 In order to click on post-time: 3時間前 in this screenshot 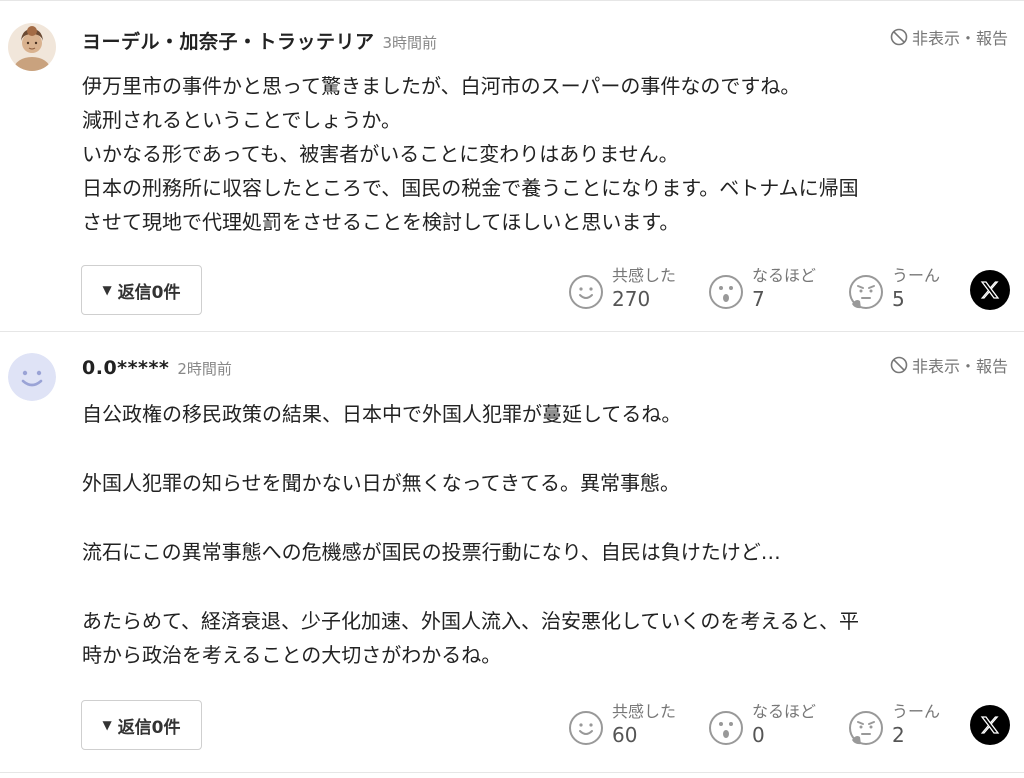, I will do `click(410, 43)`.